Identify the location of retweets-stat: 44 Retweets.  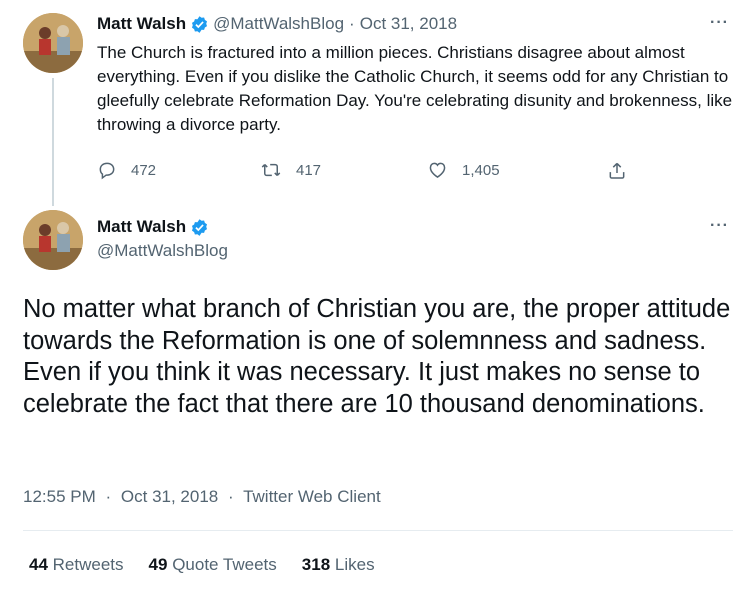
(76, 565).